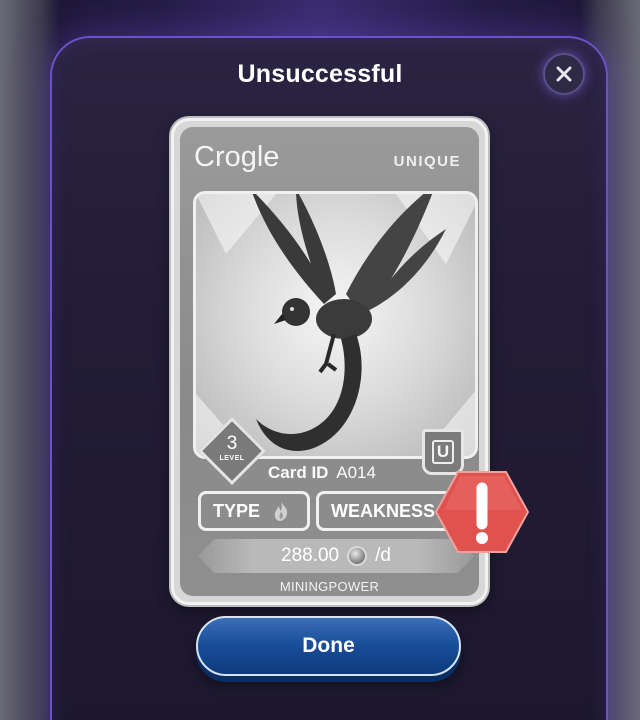 Image resolution: width=640 pixels, height=720 pixels. I want to click on card-id-value: A014, so click(356, 472).